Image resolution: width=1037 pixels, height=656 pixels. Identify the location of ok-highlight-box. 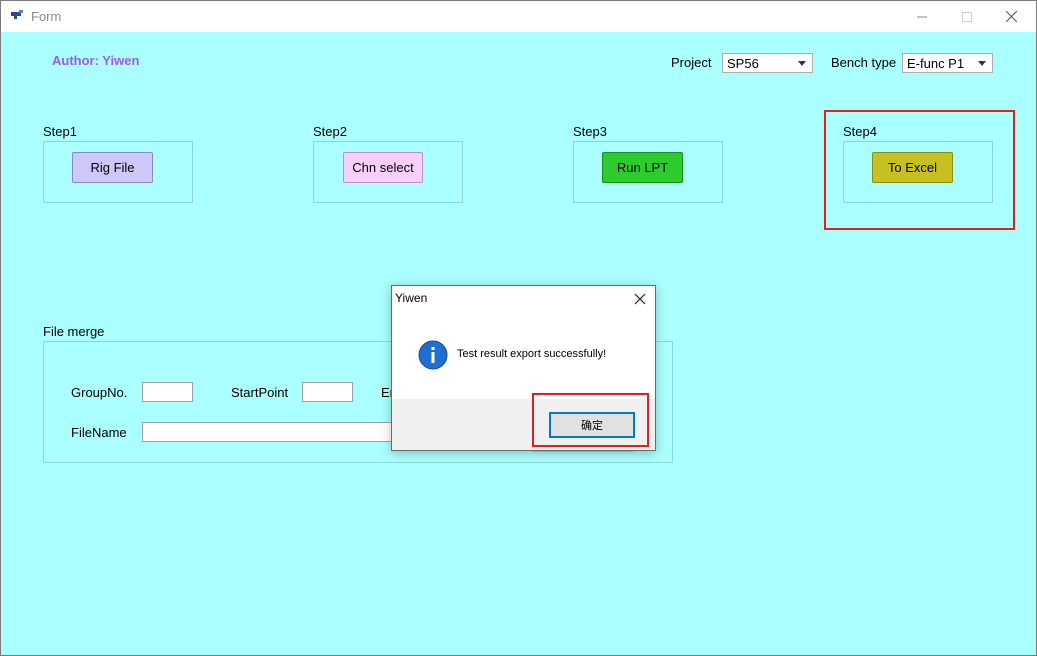
(590, 420).